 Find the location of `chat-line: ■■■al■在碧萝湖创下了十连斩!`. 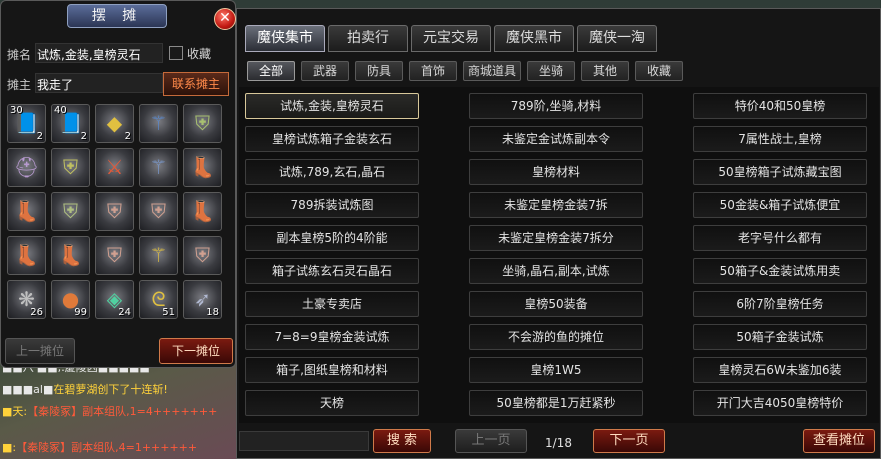

chat-line: ■■■al■在碧萝湖创下了十连斩! is located at coordinates (85, 389).